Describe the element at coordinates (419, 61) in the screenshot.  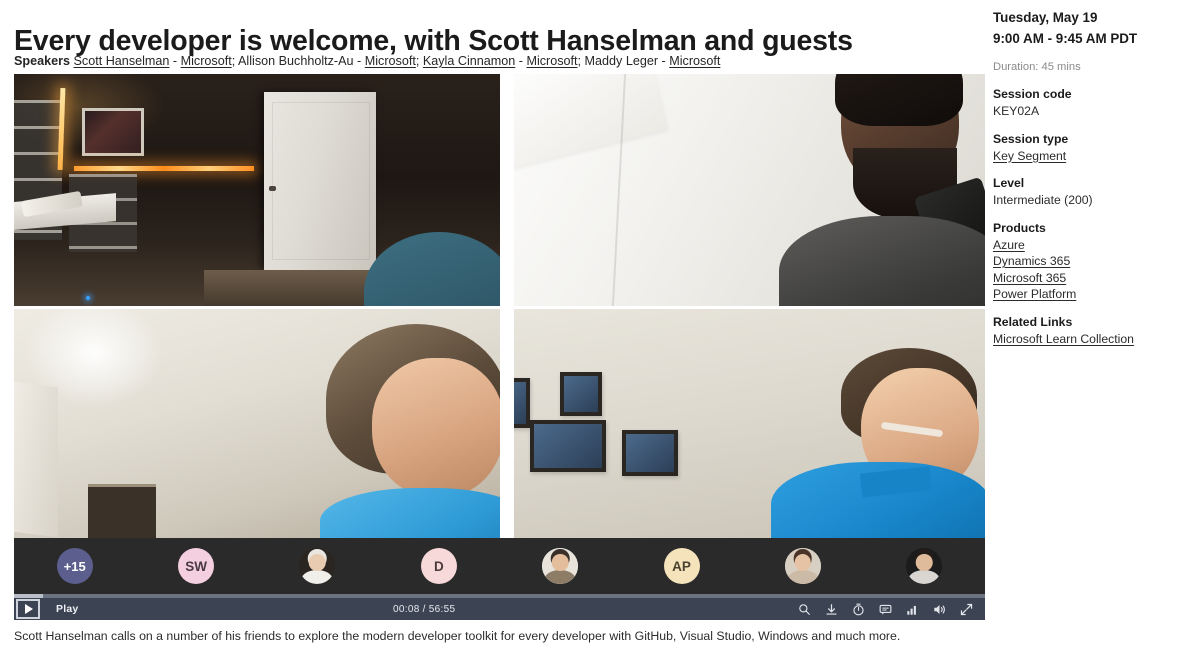
I see `speaker-trail-1: ;` at that location.